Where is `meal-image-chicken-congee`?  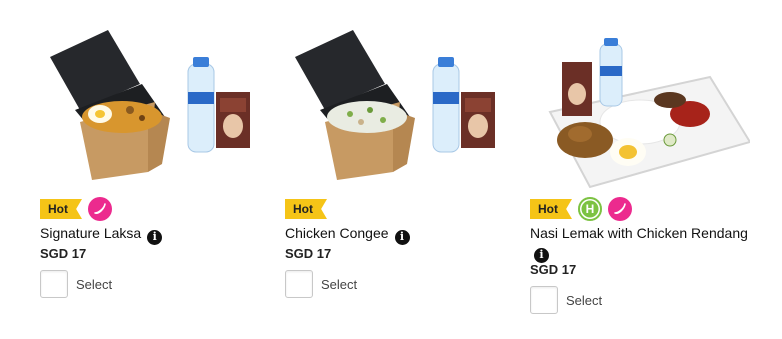 meal-image-chicken-congee is located at coordinates (395, 105).